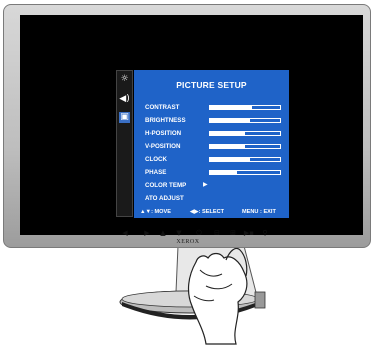 This screenshot has height=350, width=375. I want to click on osd-item-brightness: BRIGHTNESS, so click(215, 120).